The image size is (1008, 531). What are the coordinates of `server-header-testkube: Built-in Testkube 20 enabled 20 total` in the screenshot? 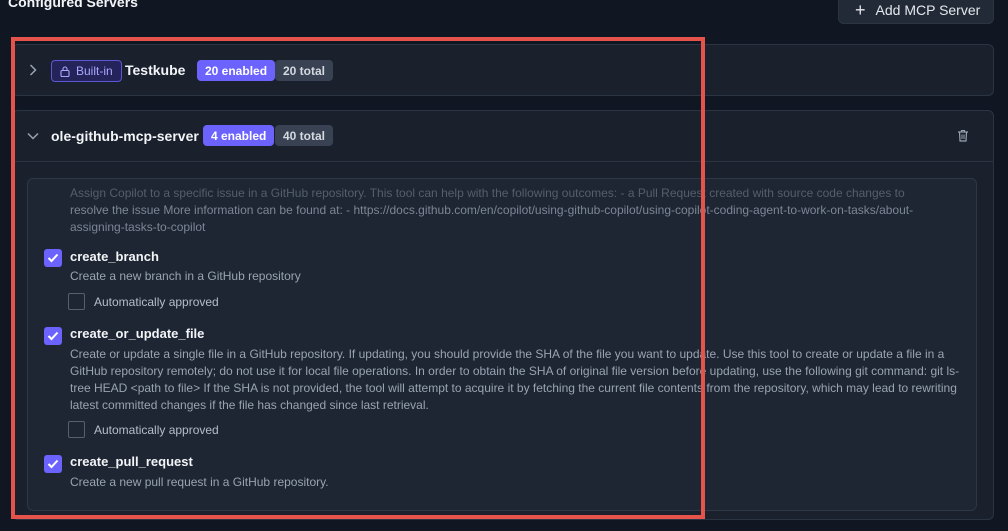 It's located at (503, 70).